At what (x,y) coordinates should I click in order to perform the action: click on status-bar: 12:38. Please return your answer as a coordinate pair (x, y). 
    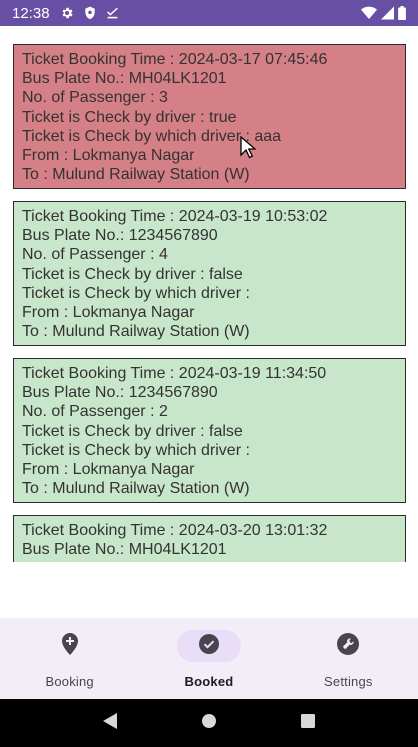
    Looking at the image, I should click on (209, 13).